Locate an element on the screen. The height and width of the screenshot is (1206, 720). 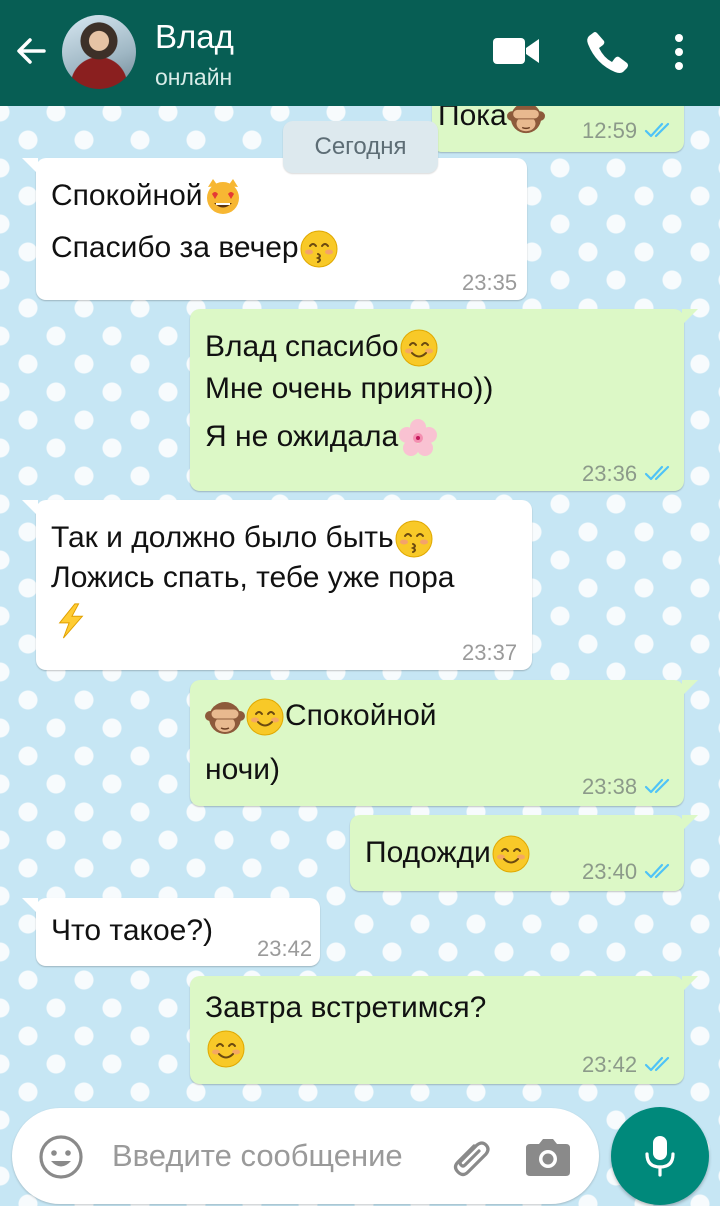
message-text: Что такое?) is located at coordinates (132, 930).